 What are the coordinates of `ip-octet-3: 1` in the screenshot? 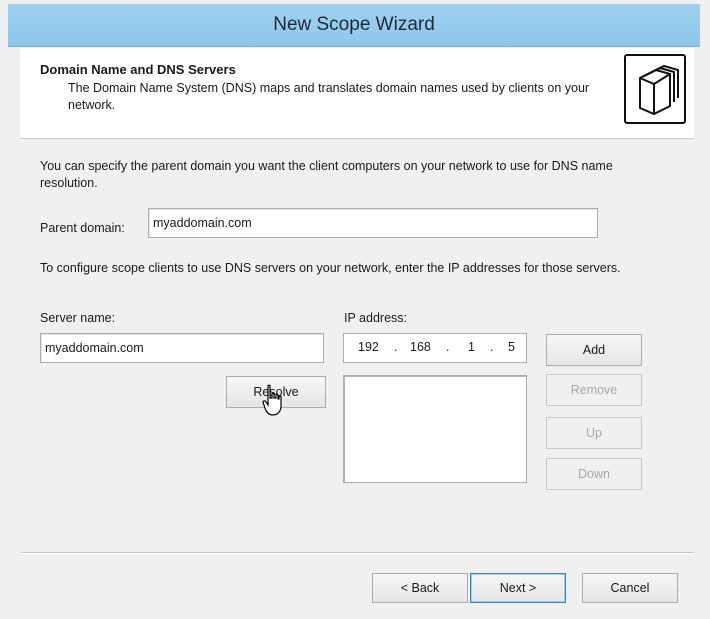 It's located at (471, 347).